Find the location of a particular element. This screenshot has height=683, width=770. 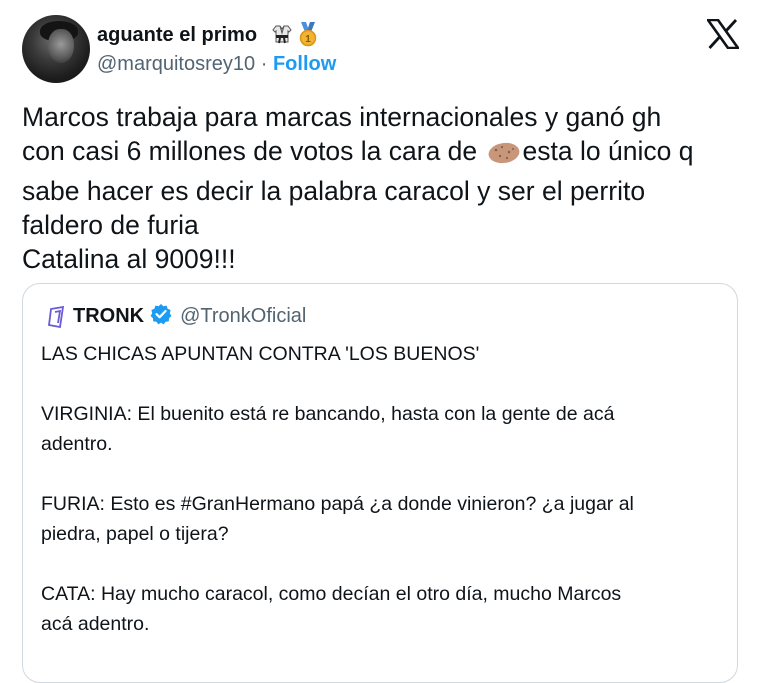

quoted-line: adentro. is located at coordinates (77, 444).